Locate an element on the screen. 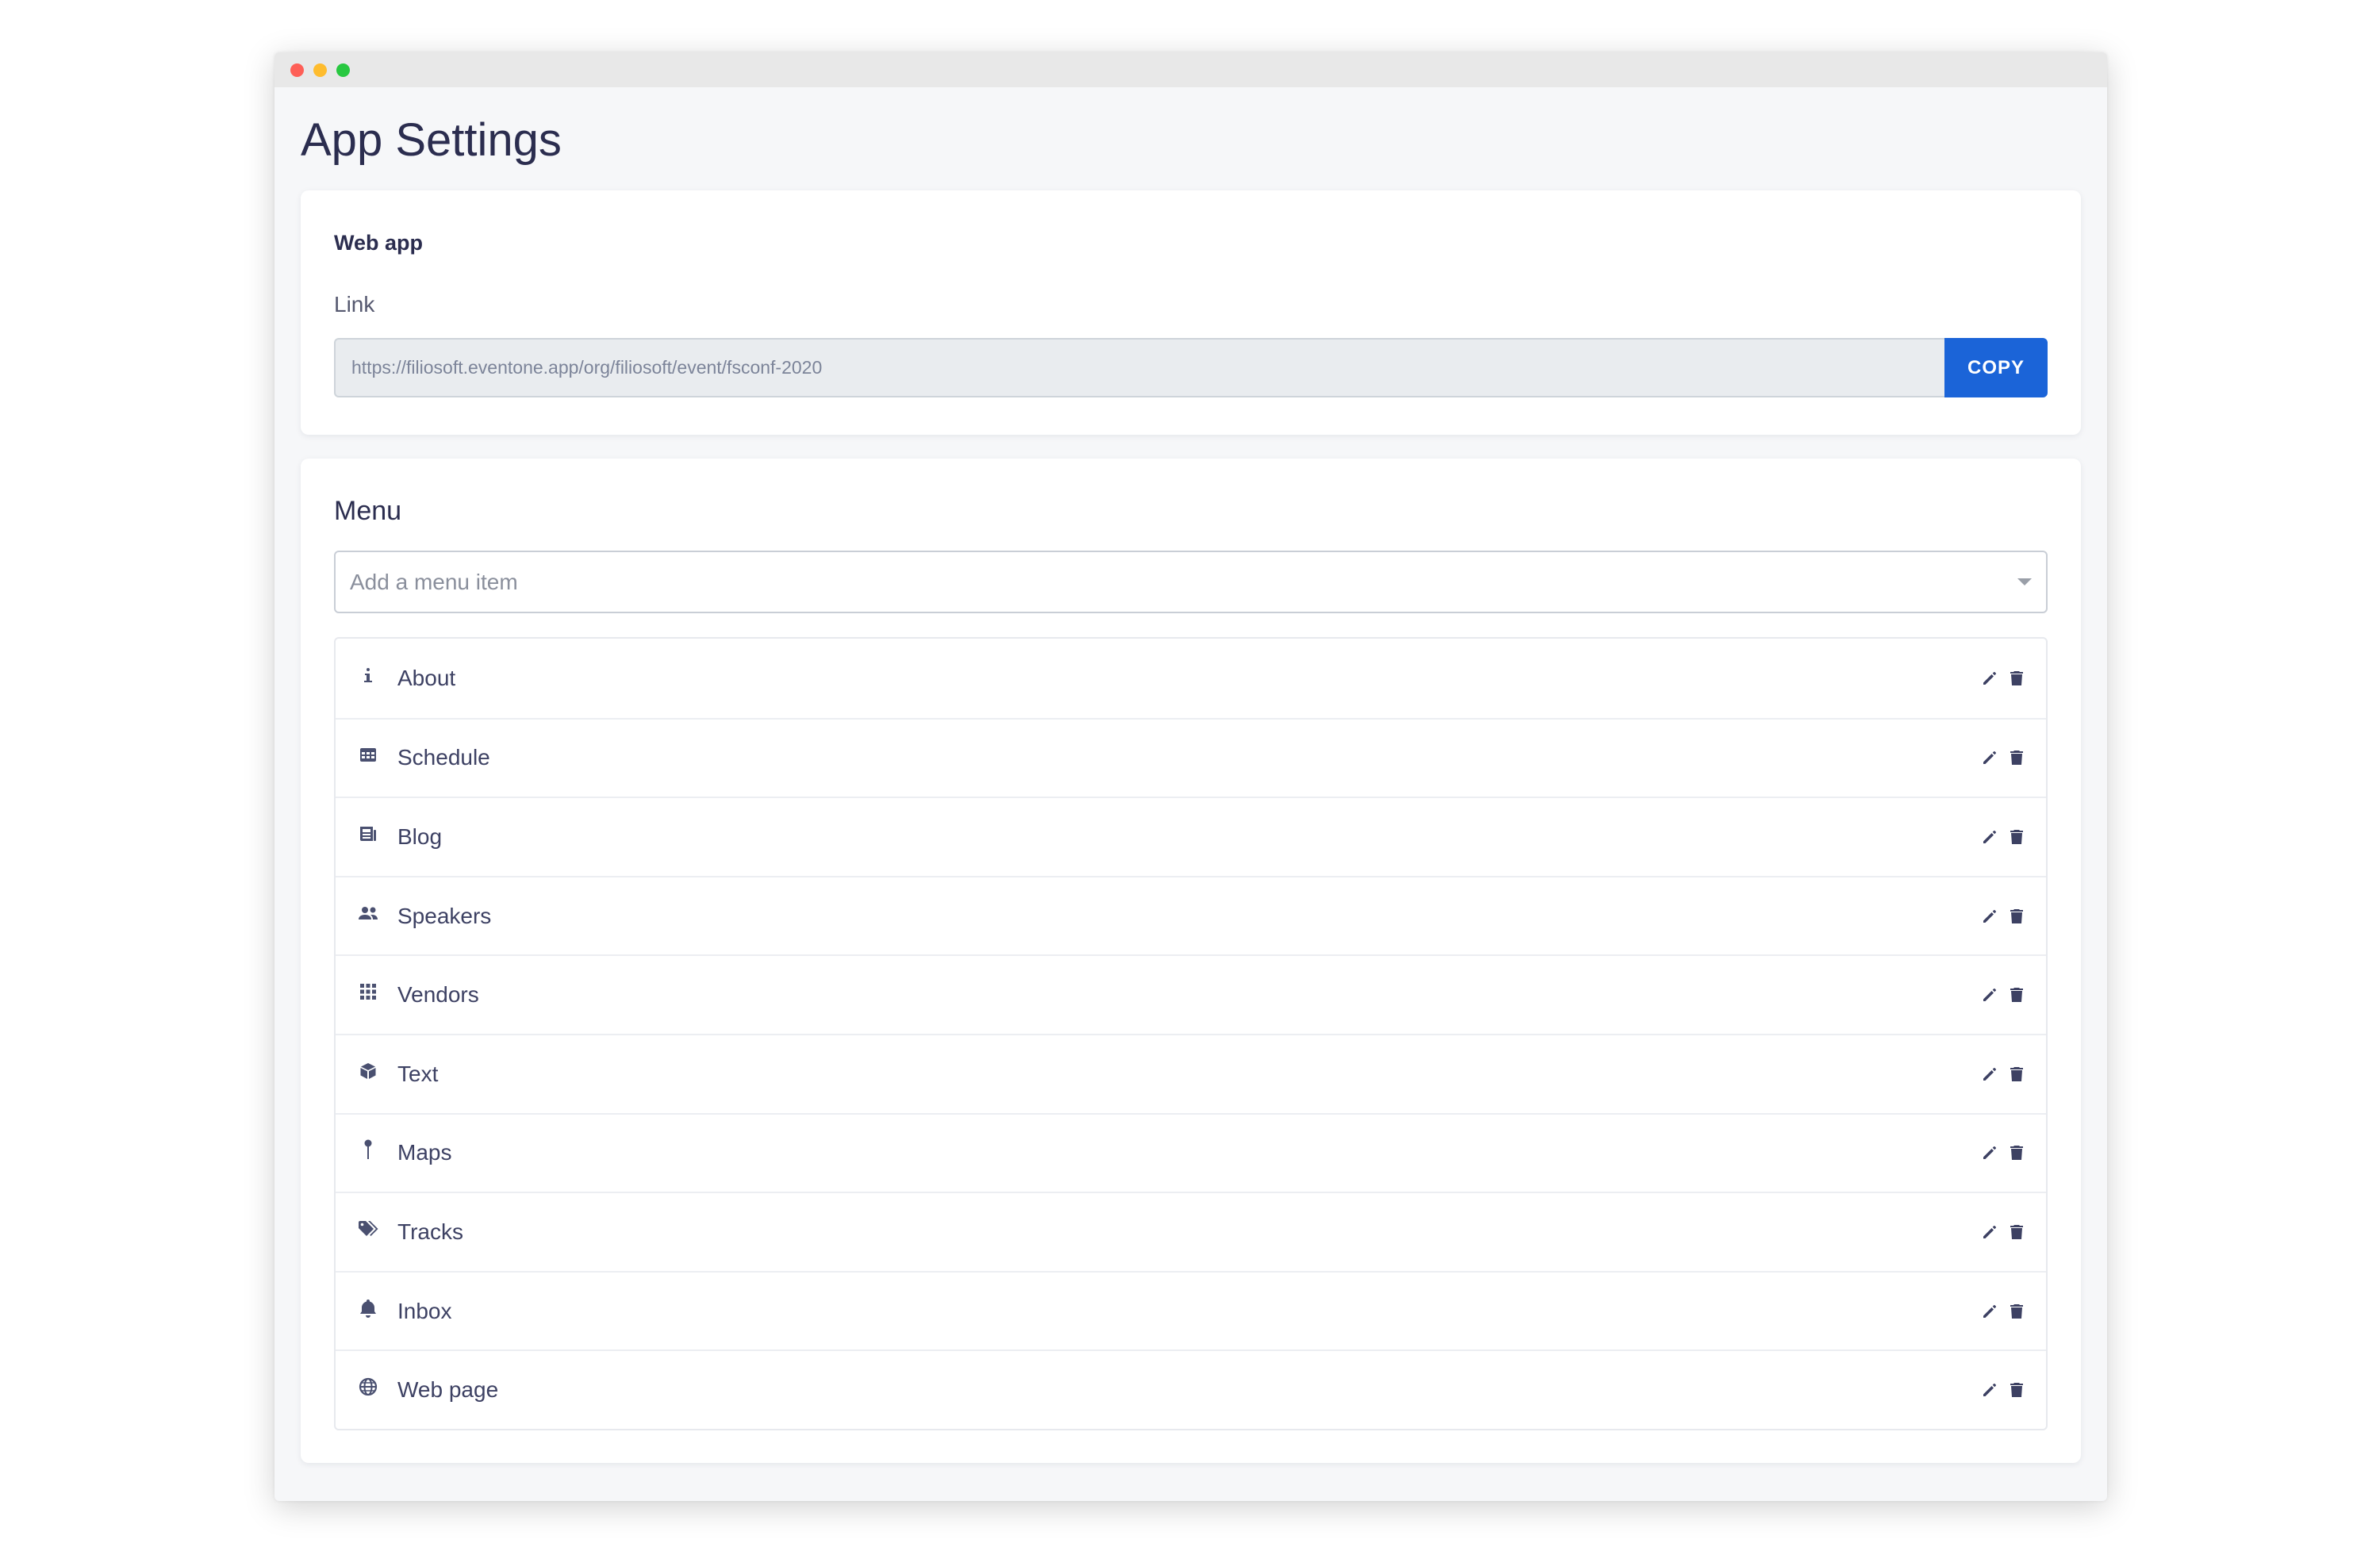 This screenshot has width=2380, height=1551. copy-button: COPY is located at coordinates (1996, 367).